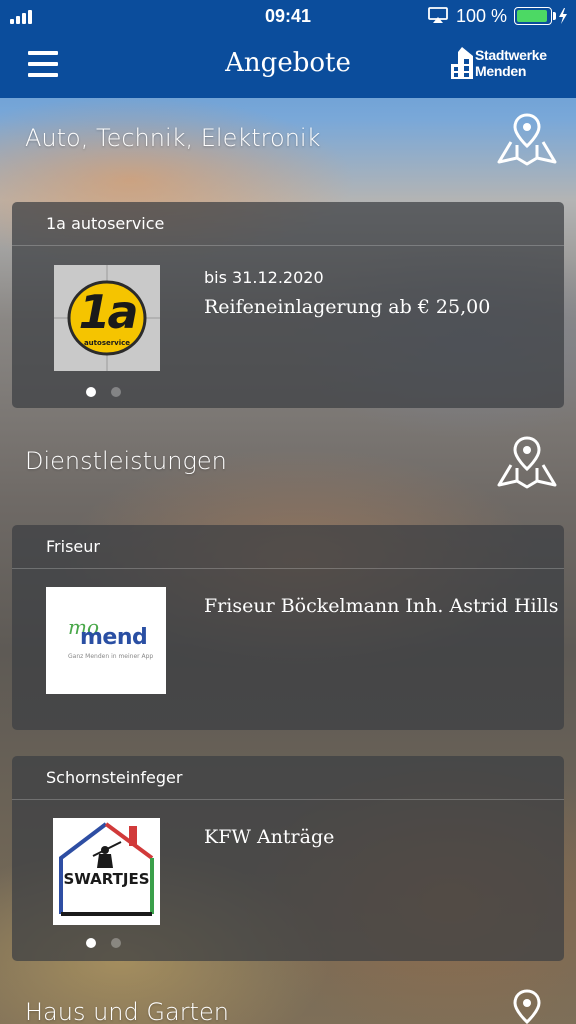 This screenshot has width=576, height=1024. Describe the element at coordinates (269, 837) in the screenshot. I see `offer-title: KFW Anträge` at that location.